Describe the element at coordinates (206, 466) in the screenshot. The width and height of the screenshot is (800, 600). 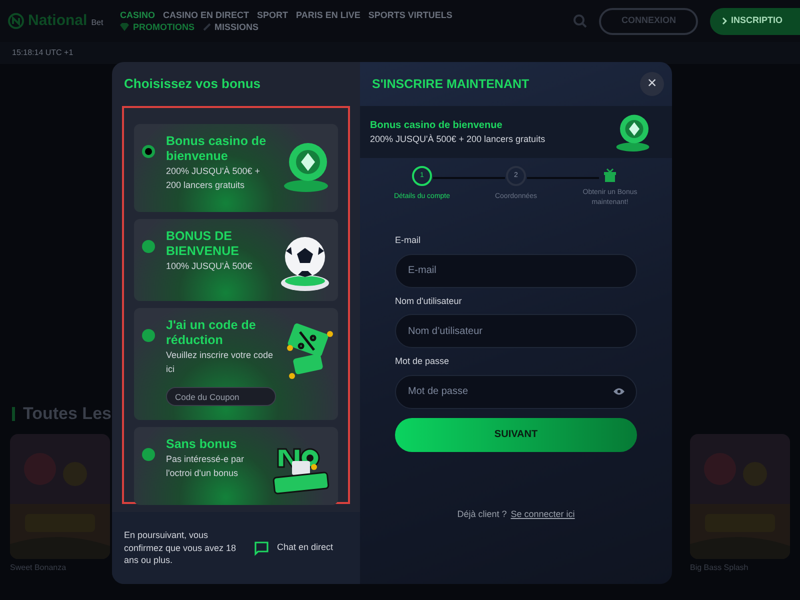
I see `bonus-option-description: Pas intéressé-e par l'octroi d'un bonus` at that location.